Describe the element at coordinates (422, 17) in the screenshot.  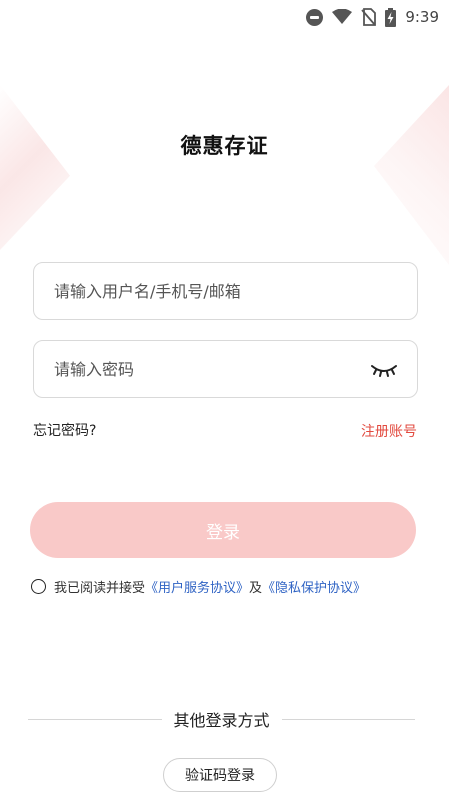
I see `status-time: 9:39` at that location.